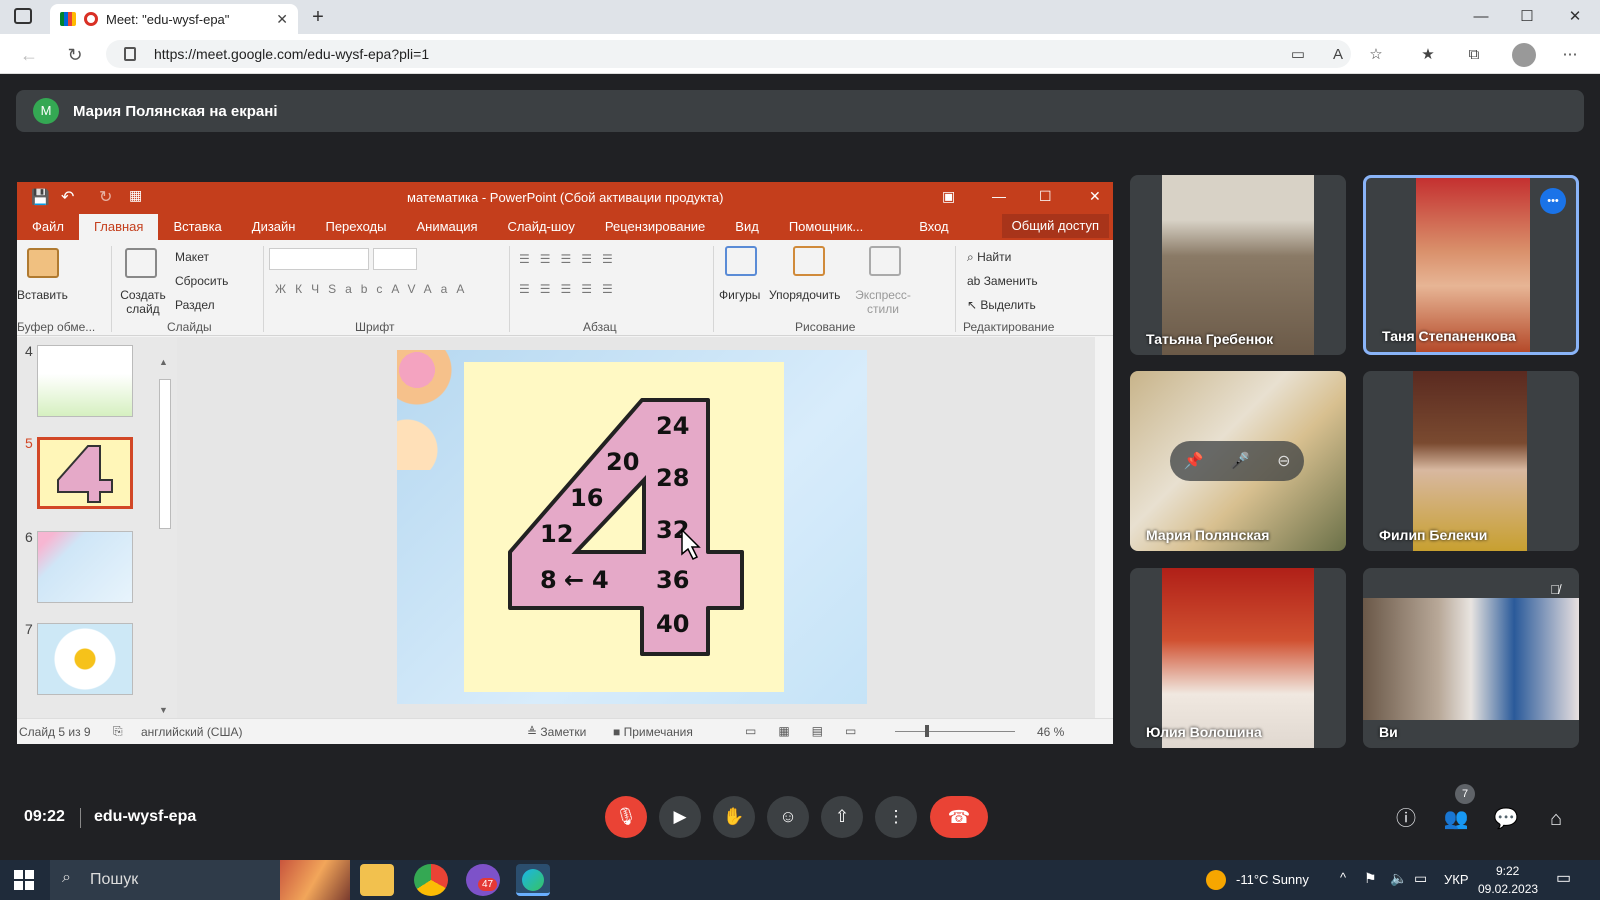  What do you see at coordinates (1050, 732) in the screenshot?
I see `zoom-level: 46 %` at bounding box center [1050, 732].